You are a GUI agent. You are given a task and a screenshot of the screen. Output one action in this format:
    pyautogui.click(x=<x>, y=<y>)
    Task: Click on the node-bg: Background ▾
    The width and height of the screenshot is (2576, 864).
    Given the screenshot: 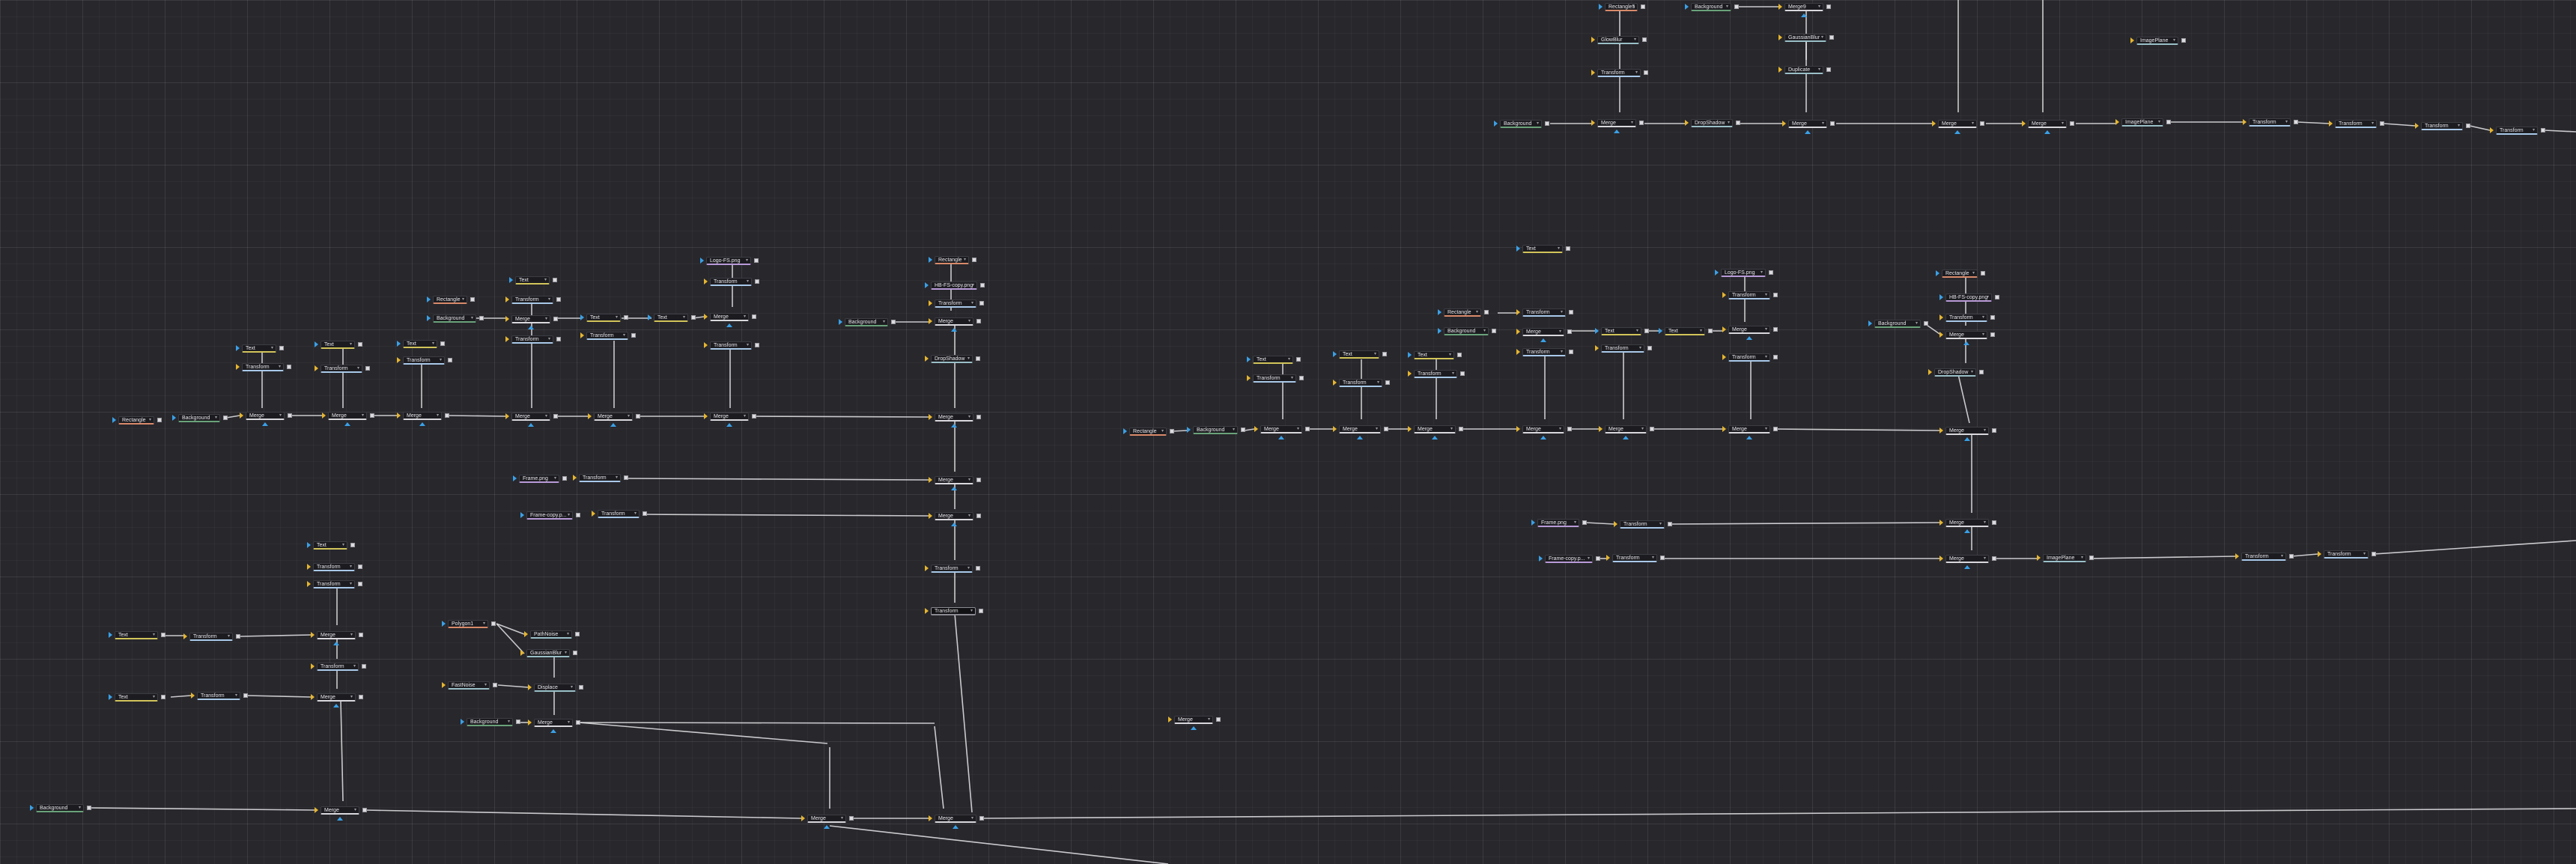 What is the action you would take?
    pyautogui.click(x=1466, y=331)
    